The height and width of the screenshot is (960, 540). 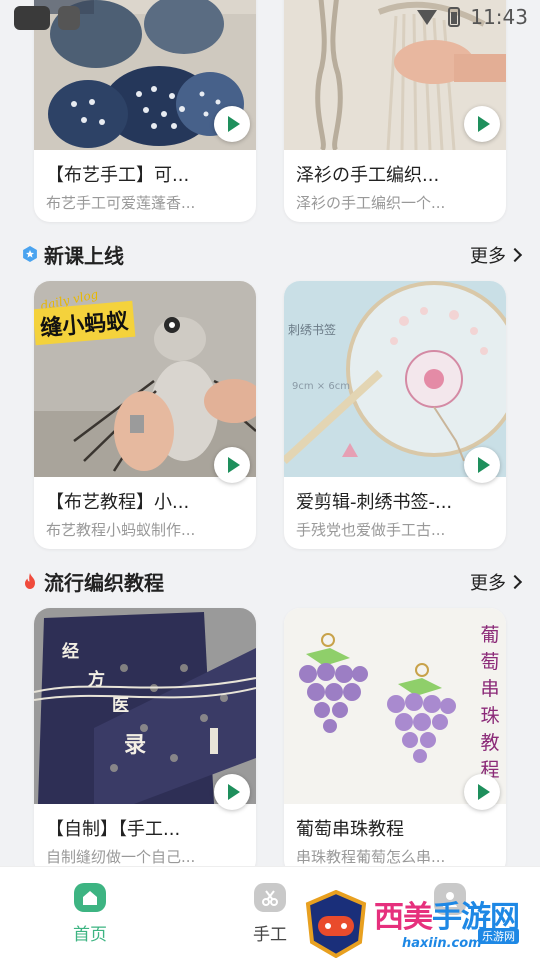 I want to click on fire-icon, so click(x=30, y=581).